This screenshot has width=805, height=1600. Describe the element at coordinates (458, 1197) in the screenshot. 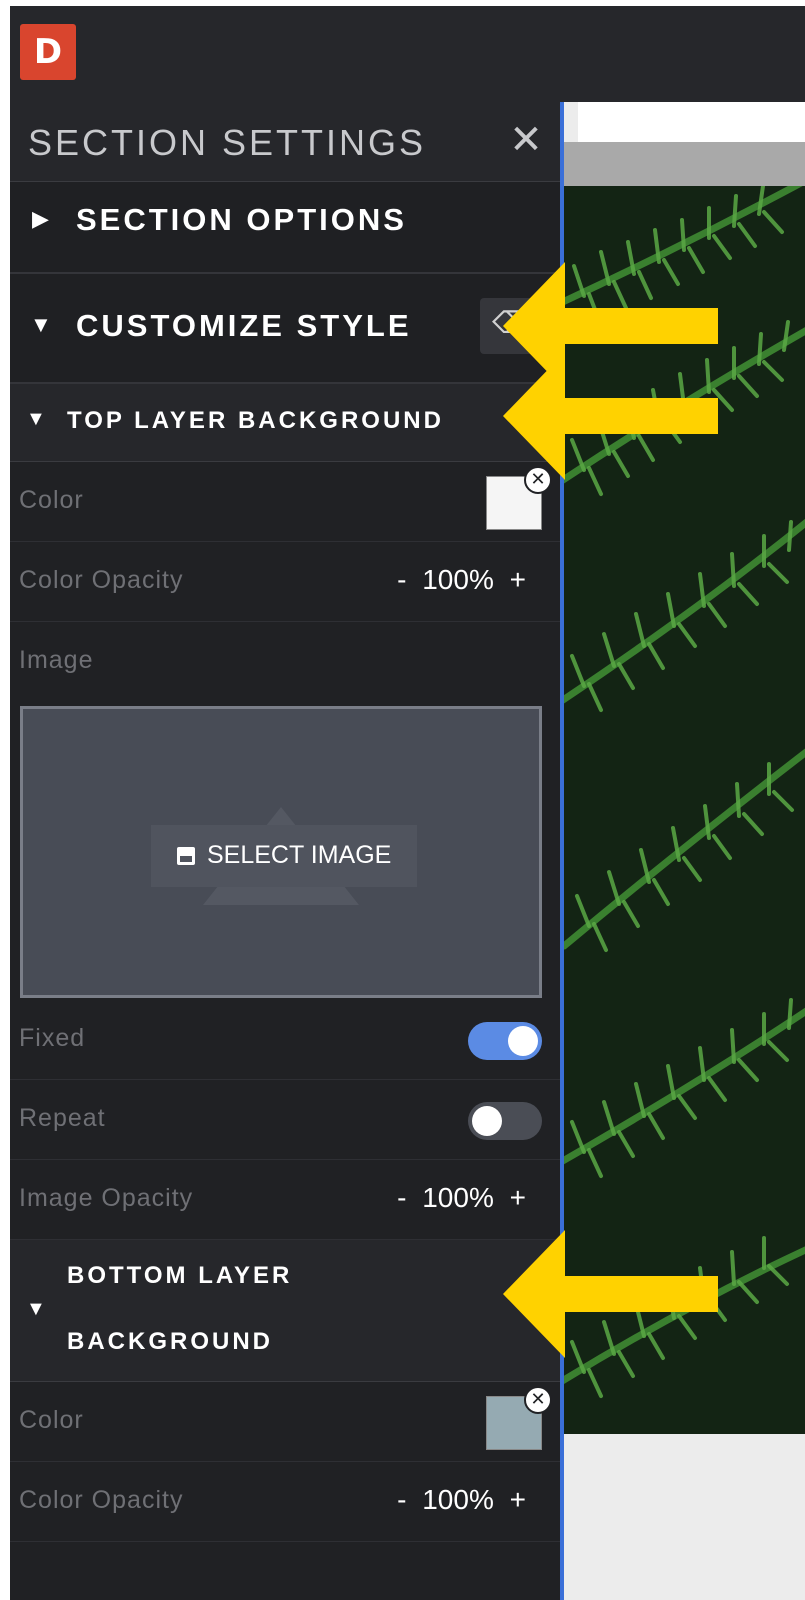

I see `image-opacity-value: 100%` at that location.